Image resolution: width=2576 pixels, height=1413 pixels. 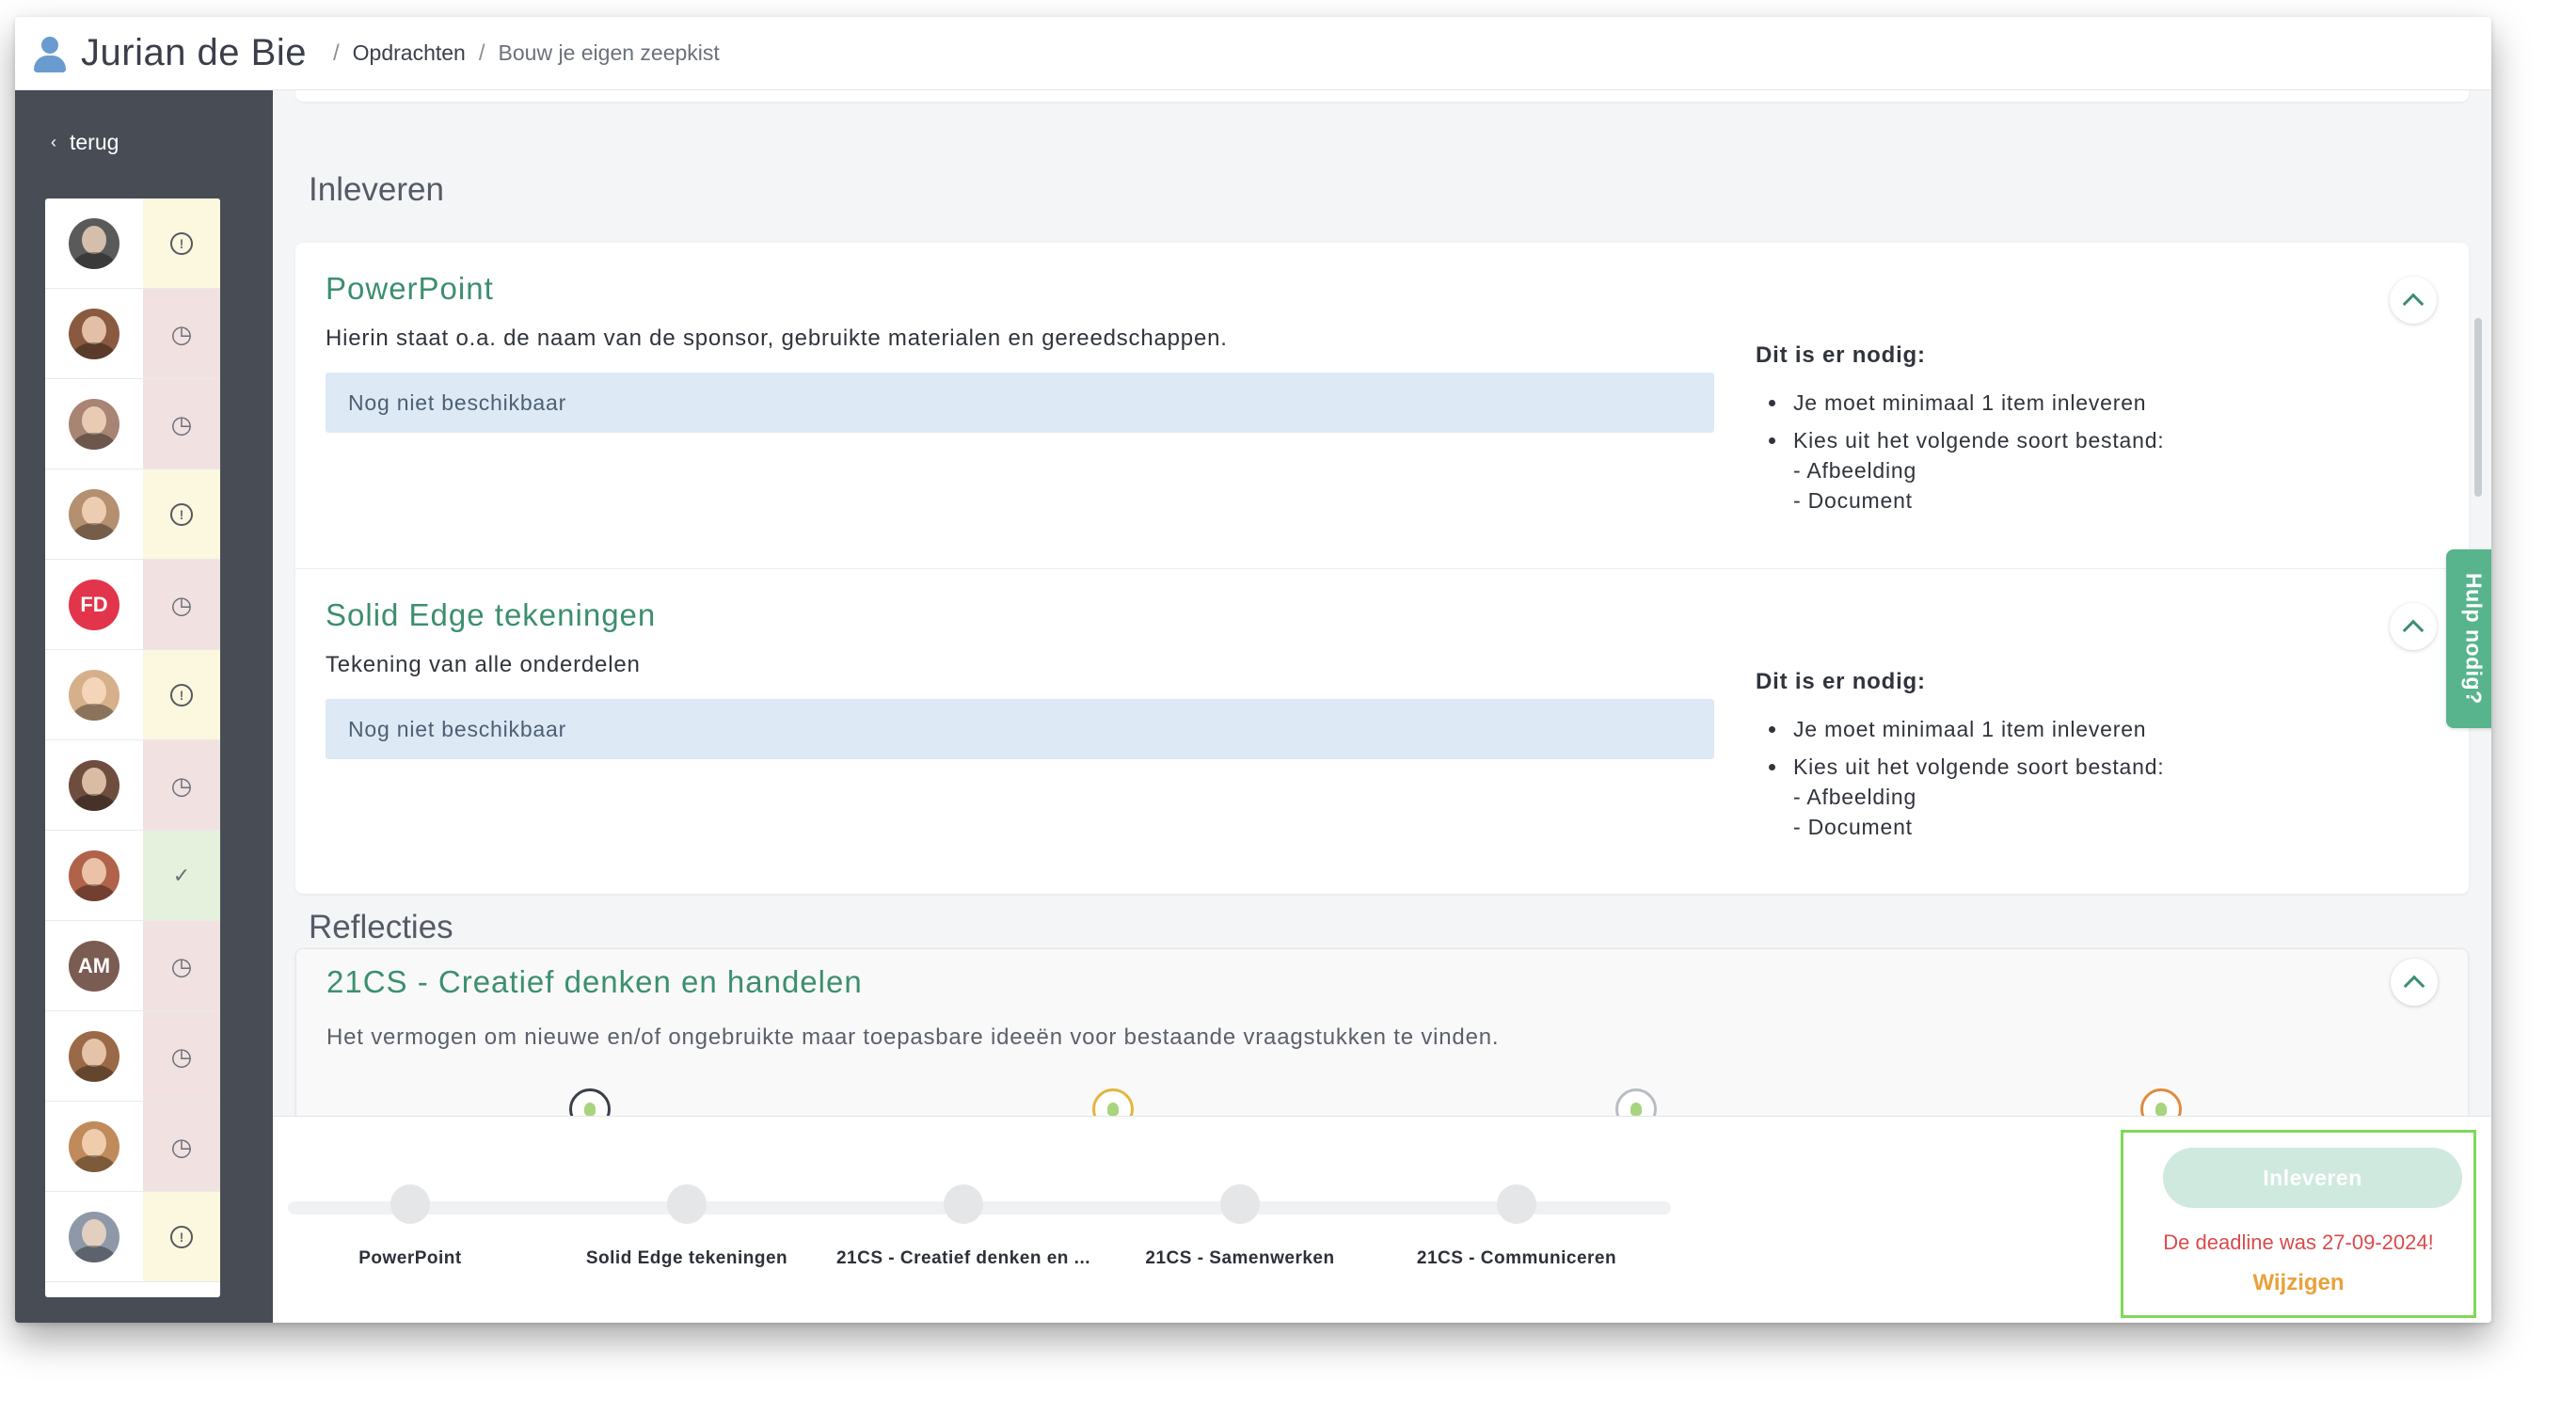 I want to click on section-title-inleveren: Inleveren, so click(x=376, y=189).